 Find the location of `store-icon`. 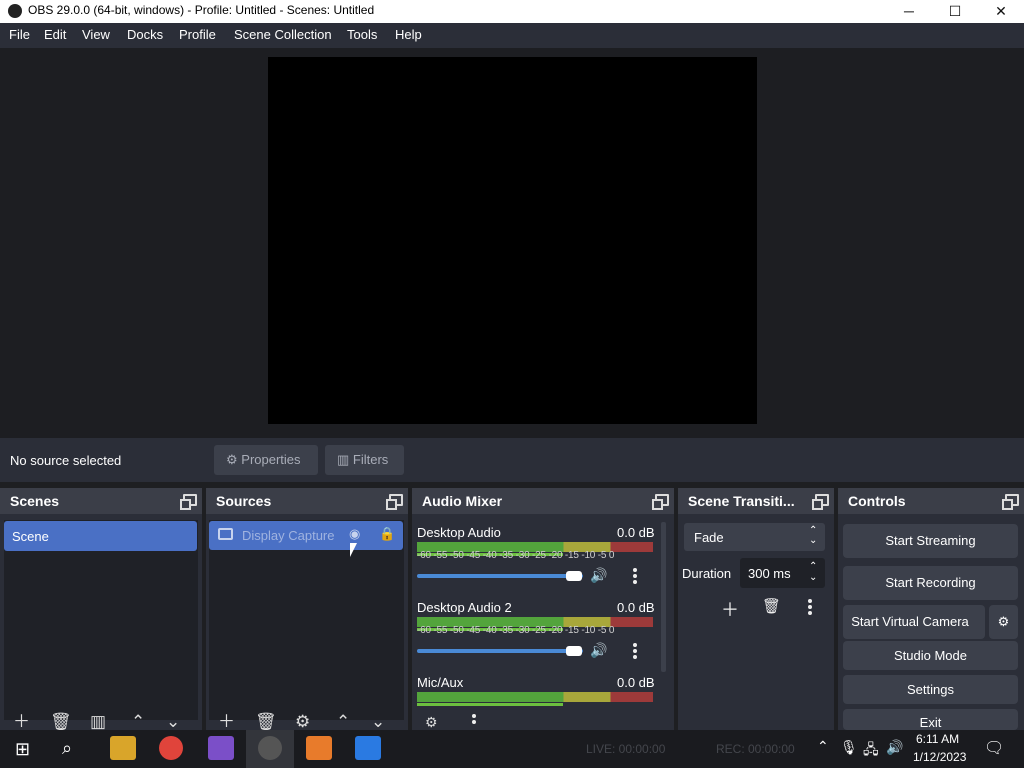

store-icon is located at coordinates (319, 748).